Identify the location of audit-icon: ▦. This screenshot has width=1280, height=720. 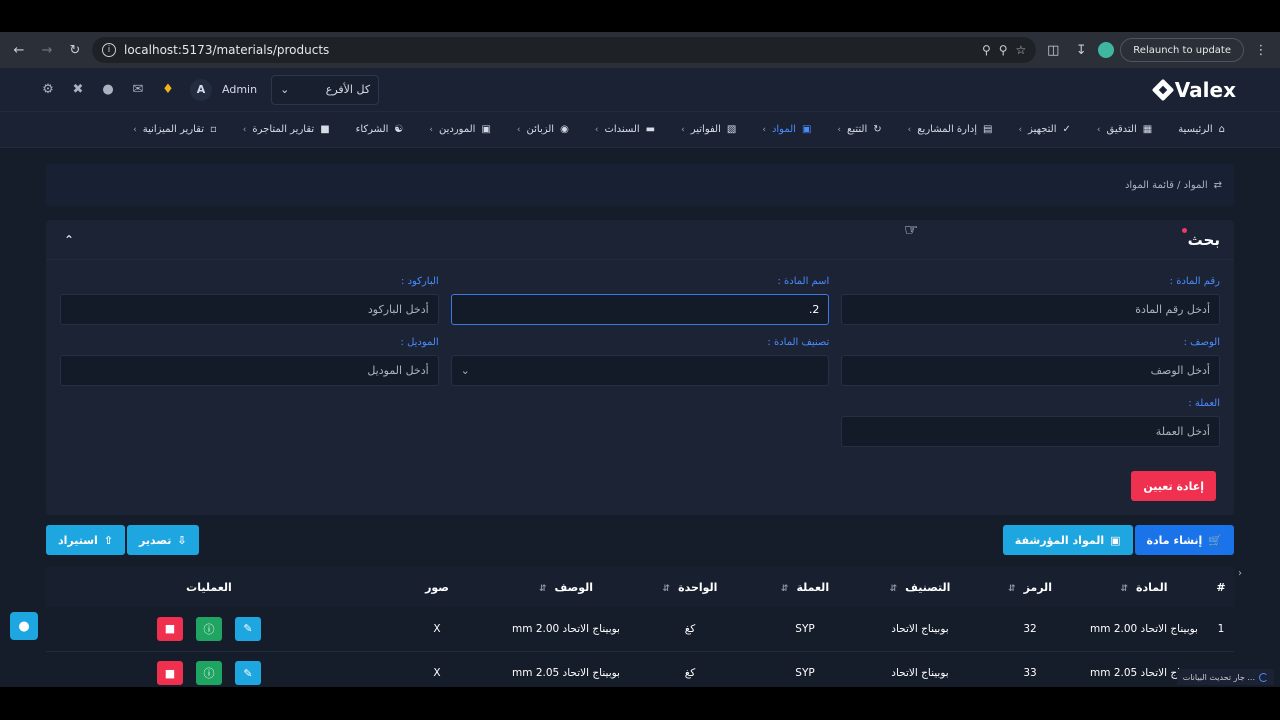
(1147, 129).